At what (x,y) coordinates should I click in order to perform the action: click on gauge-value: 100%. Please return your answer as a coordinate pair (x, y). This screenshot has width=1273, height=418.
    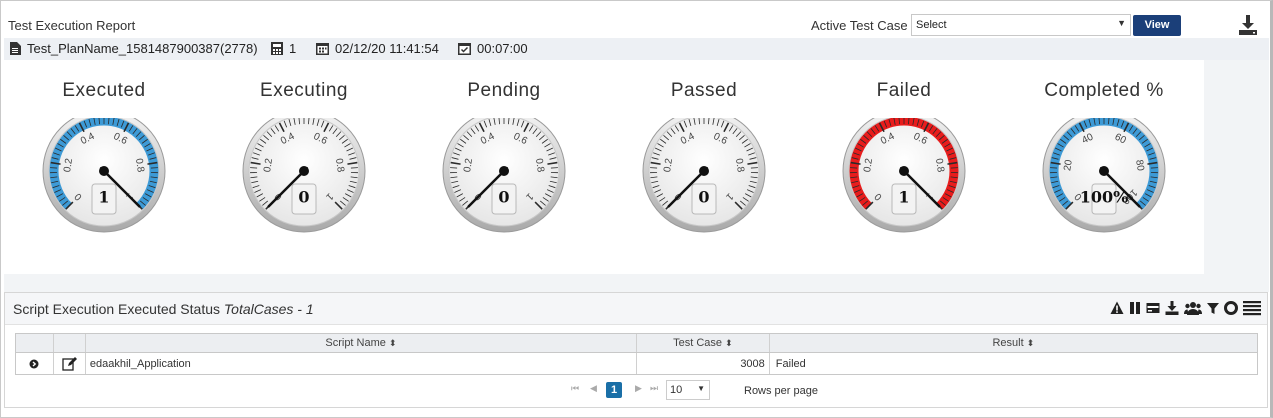
    Looking at the image, I should click on (1104, 197).